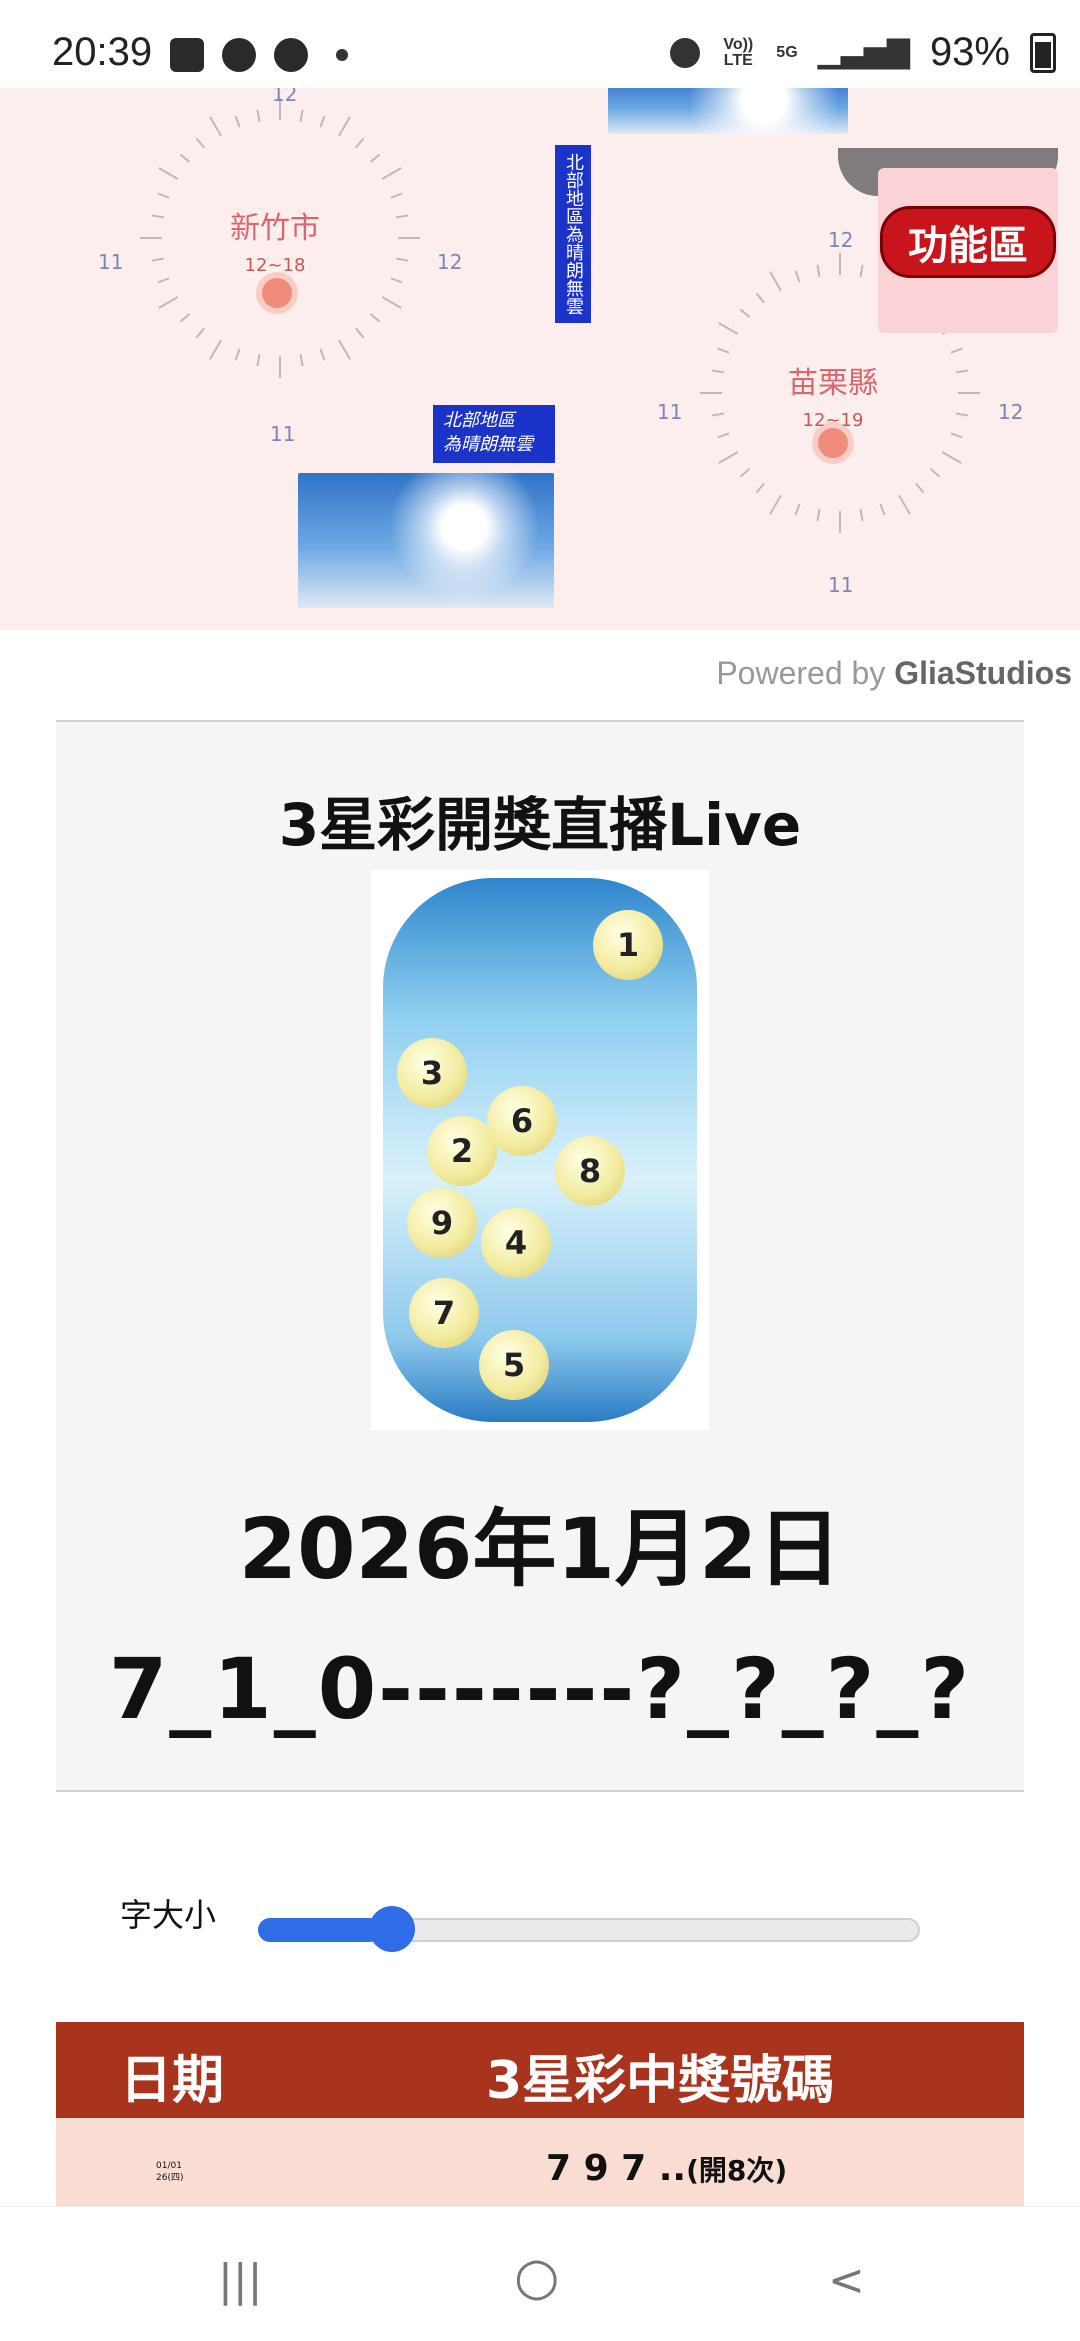 This screenshot has width=1080, height=2341. What do you see at coordinates (540, 44) in the screenshot?
I see `status-bar: 20:39 Vo)) LTE 5G ▁▃▅▇ 93%` at bounding box center [540, 44].